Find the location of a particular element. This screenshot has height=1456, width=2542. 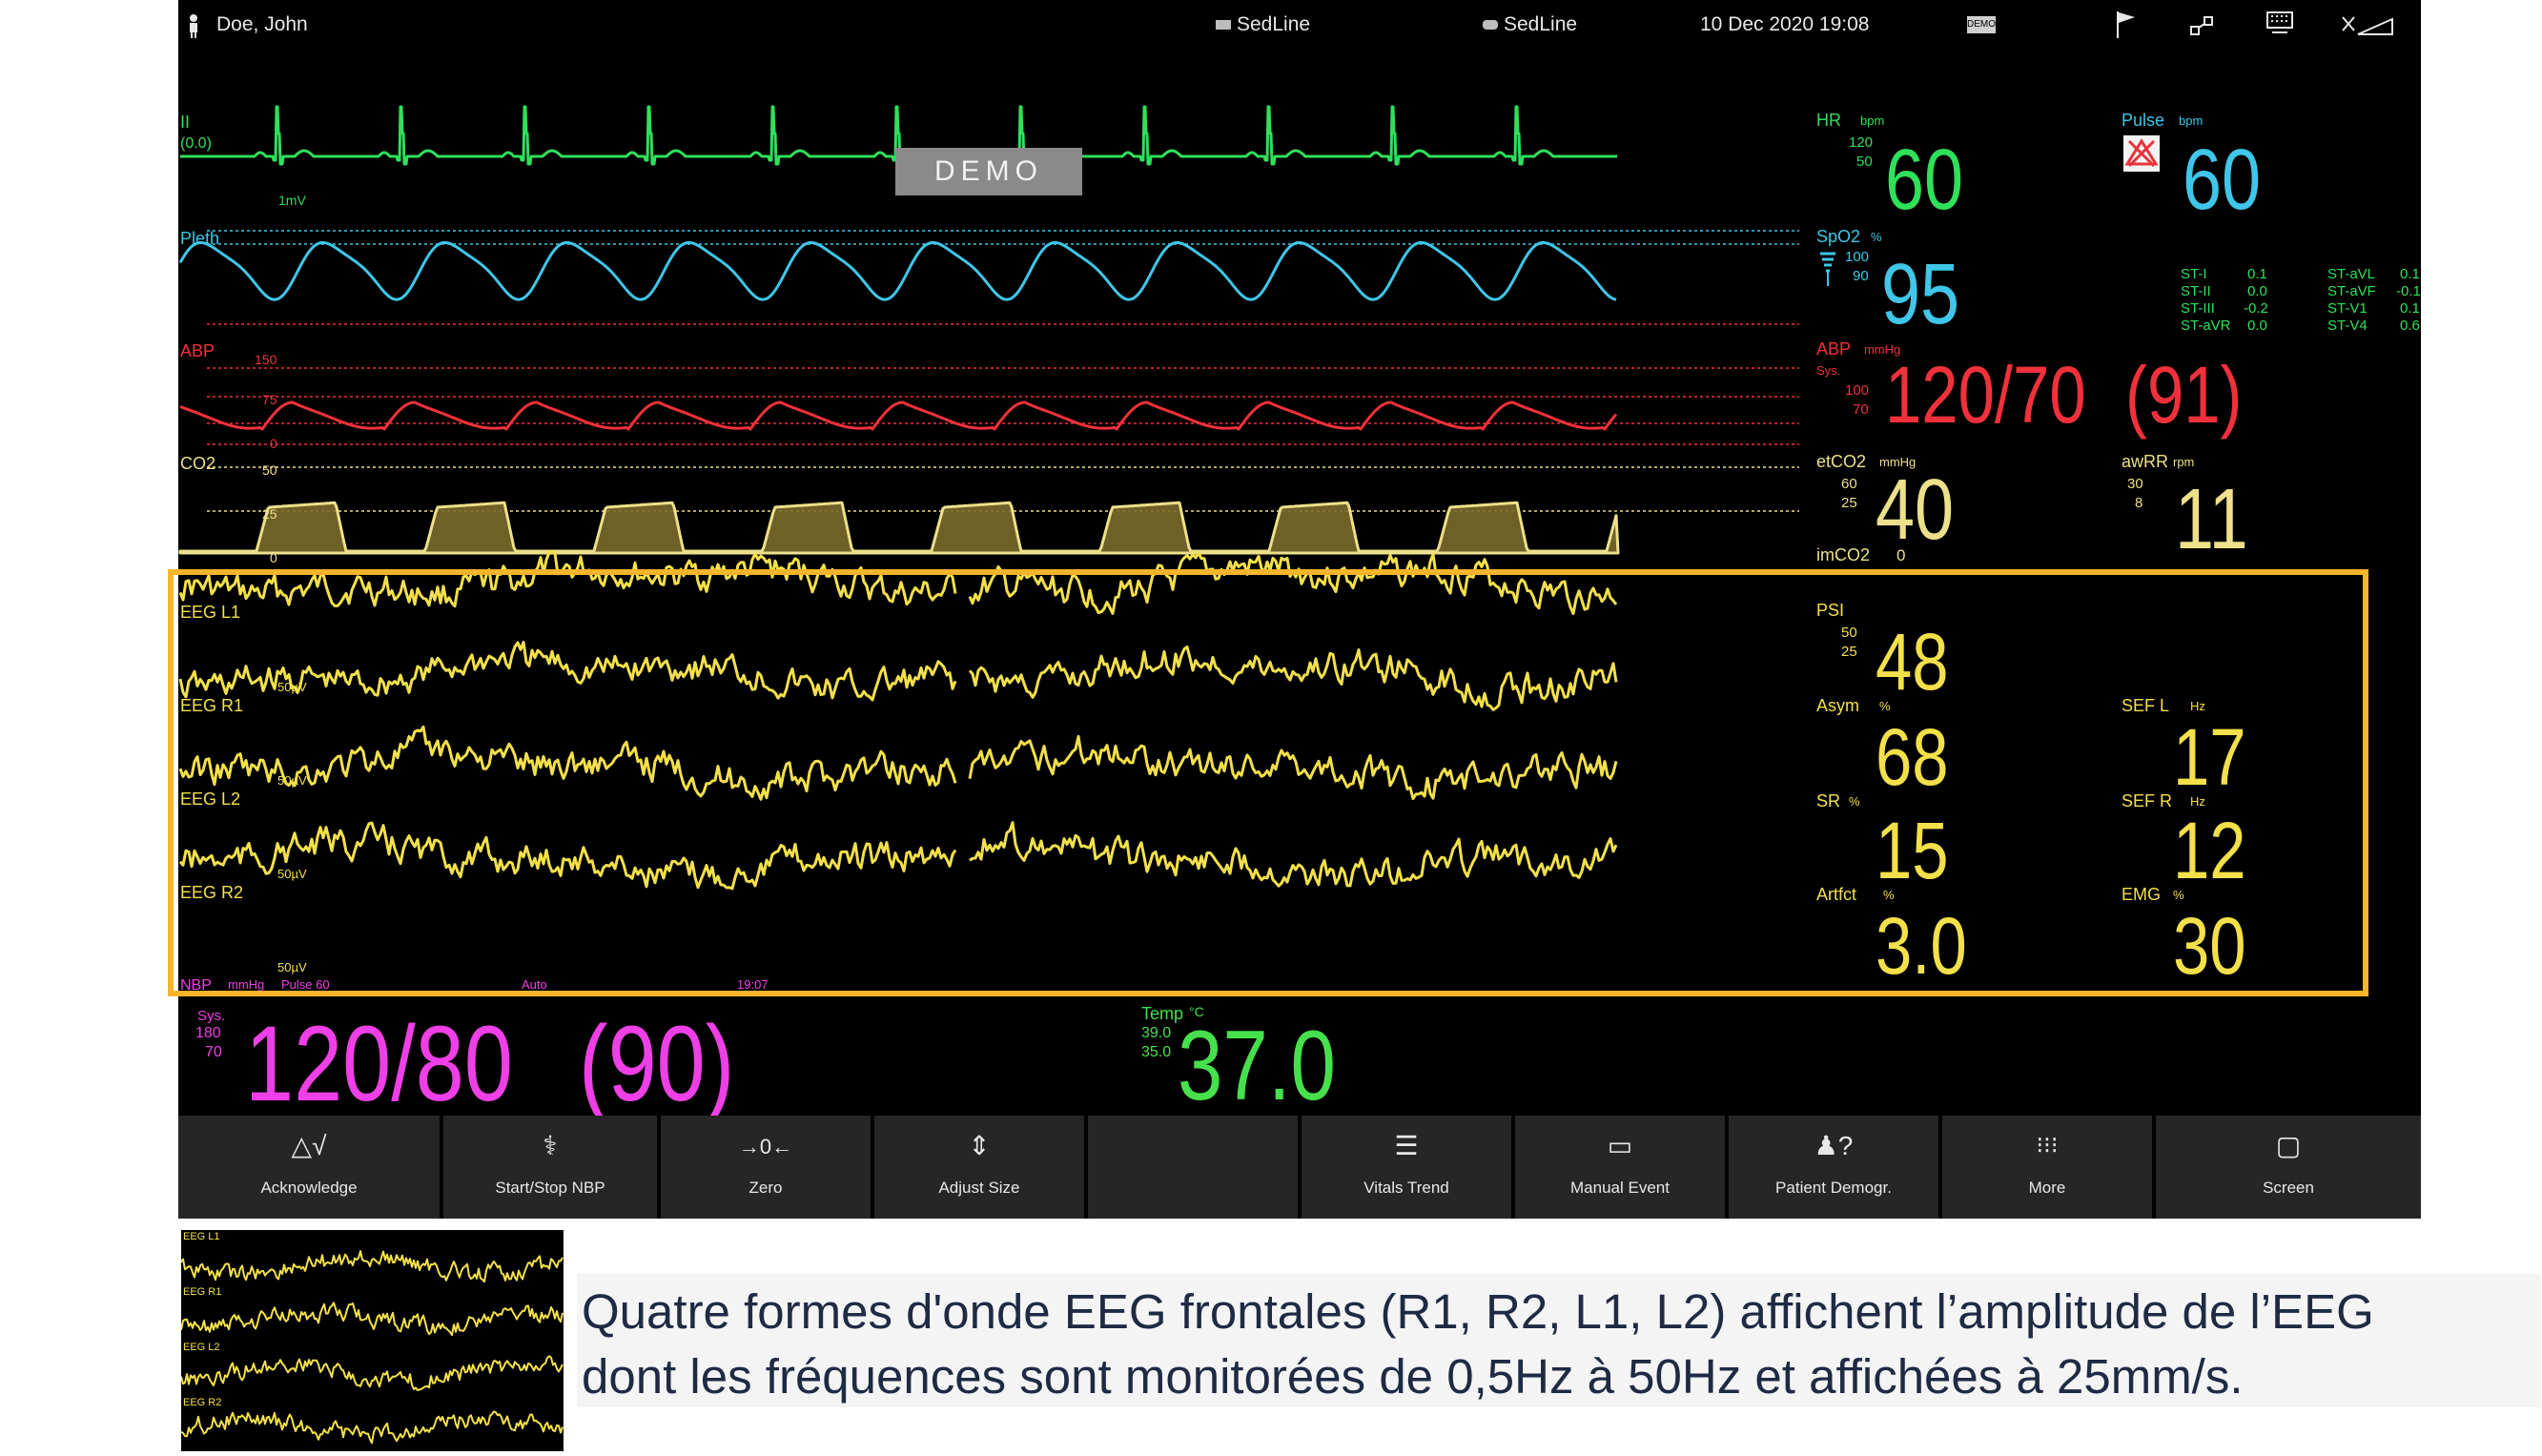

start-stop-nbp-button: ⚕ Start/Stop NBP is located at coordinates (550, 1167).